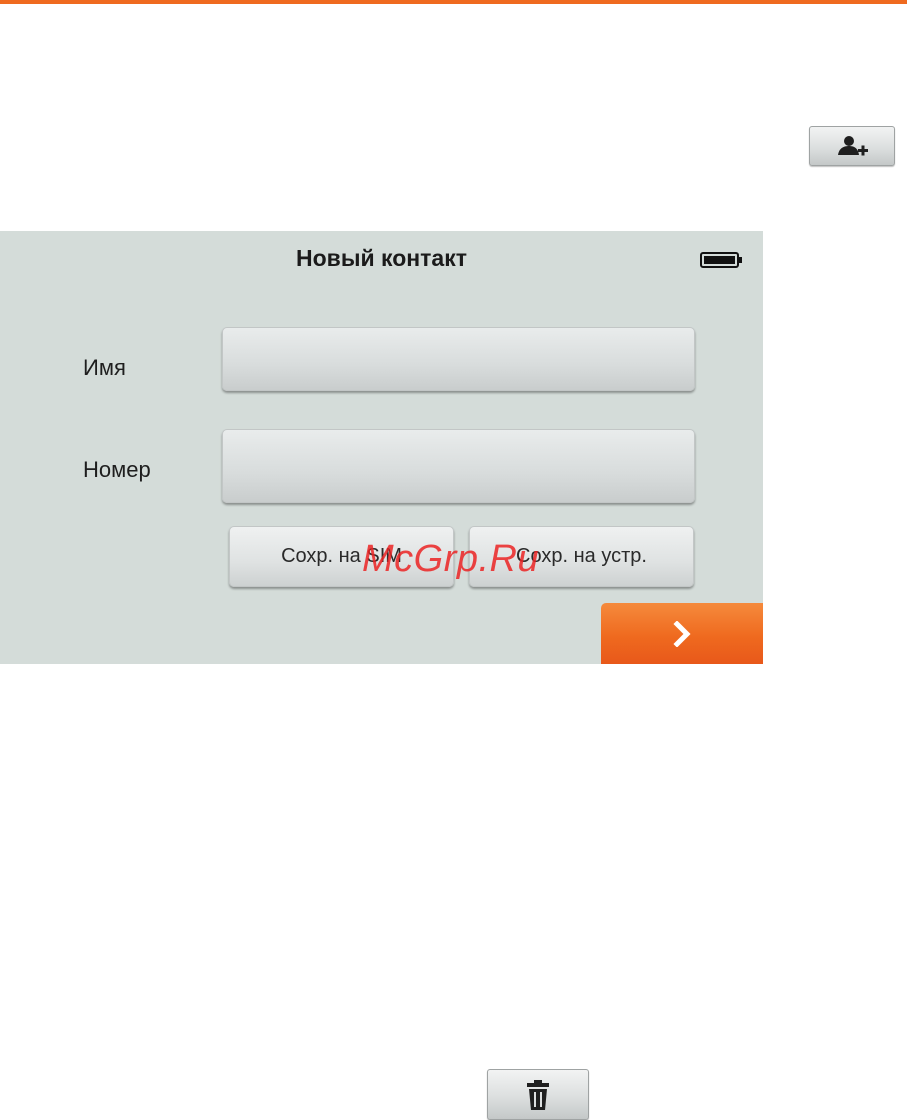 This screenshot has height=1120, width=907. I want to click on trash-icon, so click(538, 1094).